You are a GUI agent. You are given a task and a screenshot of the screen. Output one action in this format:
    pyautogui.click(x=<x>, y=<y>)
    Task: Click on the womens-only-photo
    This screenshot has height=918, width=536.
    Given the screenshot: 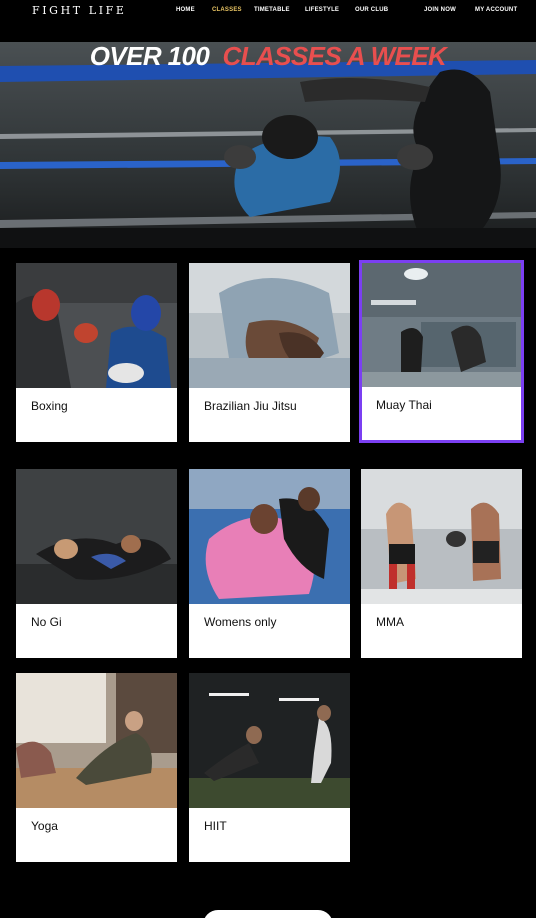 What is the action you would take?
    pyautogui.click(x=269, y=536)
    